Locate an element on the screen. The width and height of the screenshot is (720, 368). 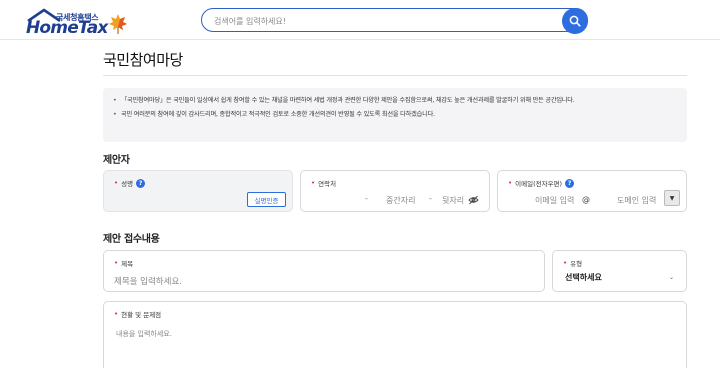
email-at-sign: @ is located at coordinates (586, 199).